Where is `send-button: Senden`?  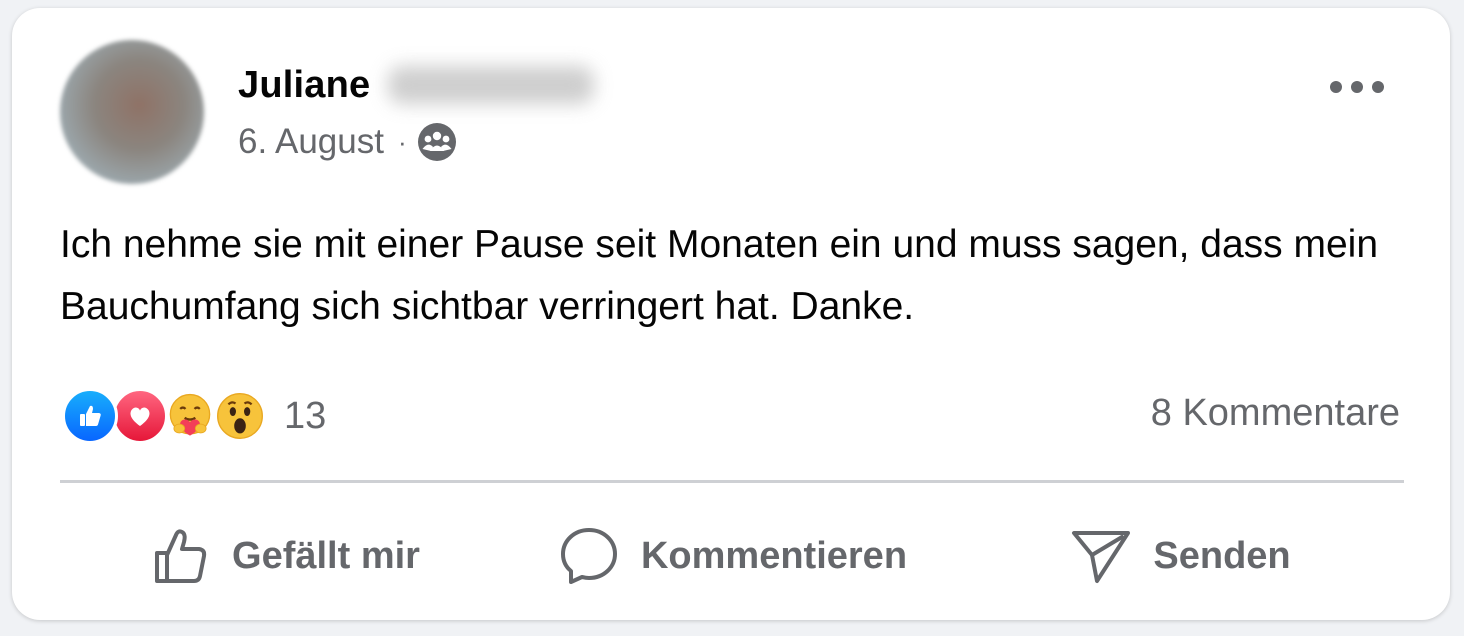
send-button: Senden is located at coordinates (1180, 556).